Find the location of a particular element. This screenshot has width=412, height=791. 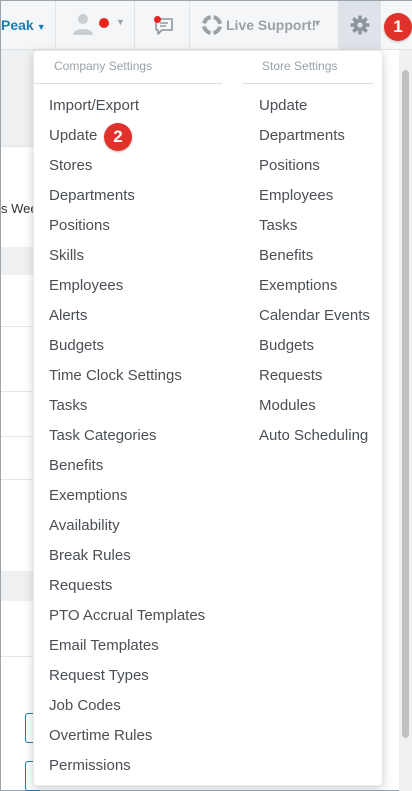

company-item-exemptions: Exemptions is located at coordinates (135, 496).